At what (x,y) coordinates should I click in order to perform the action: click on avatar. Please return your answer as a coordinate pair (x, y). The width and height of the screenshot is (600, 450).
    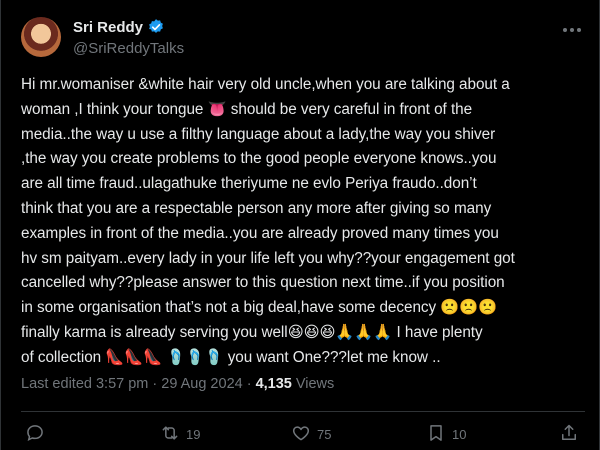
    Looking at the image, I should click on (41, 37).